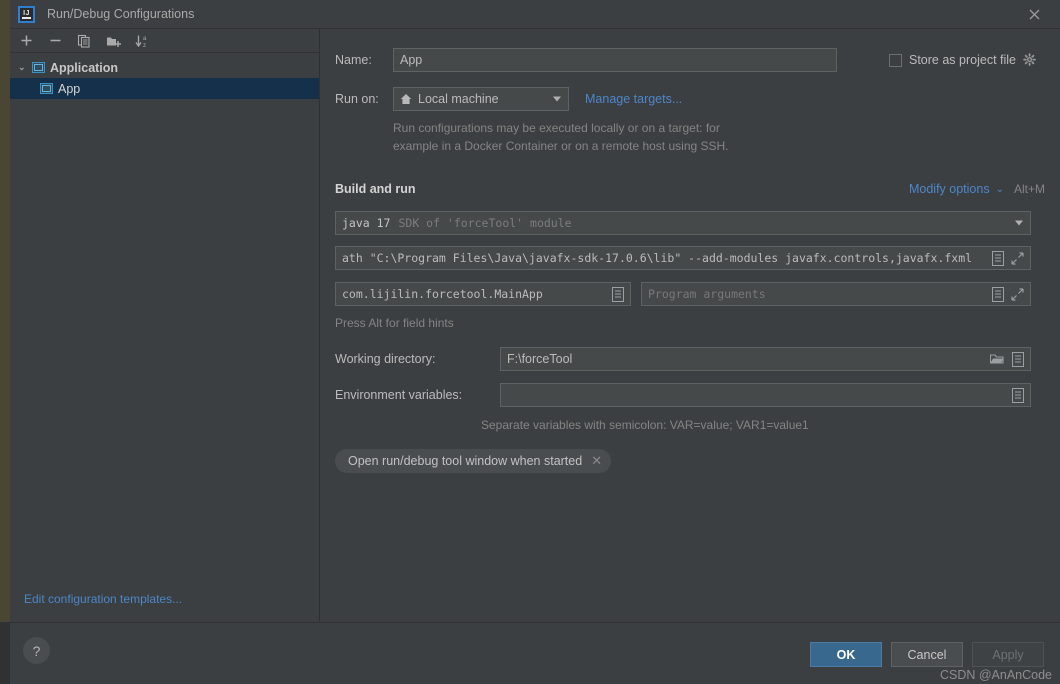 Image resolution: width=1060 pixels, height=684 pixels. Describe the element at coordinates (1030, 60) in the screenshot. I see `gear-icon` at that location.